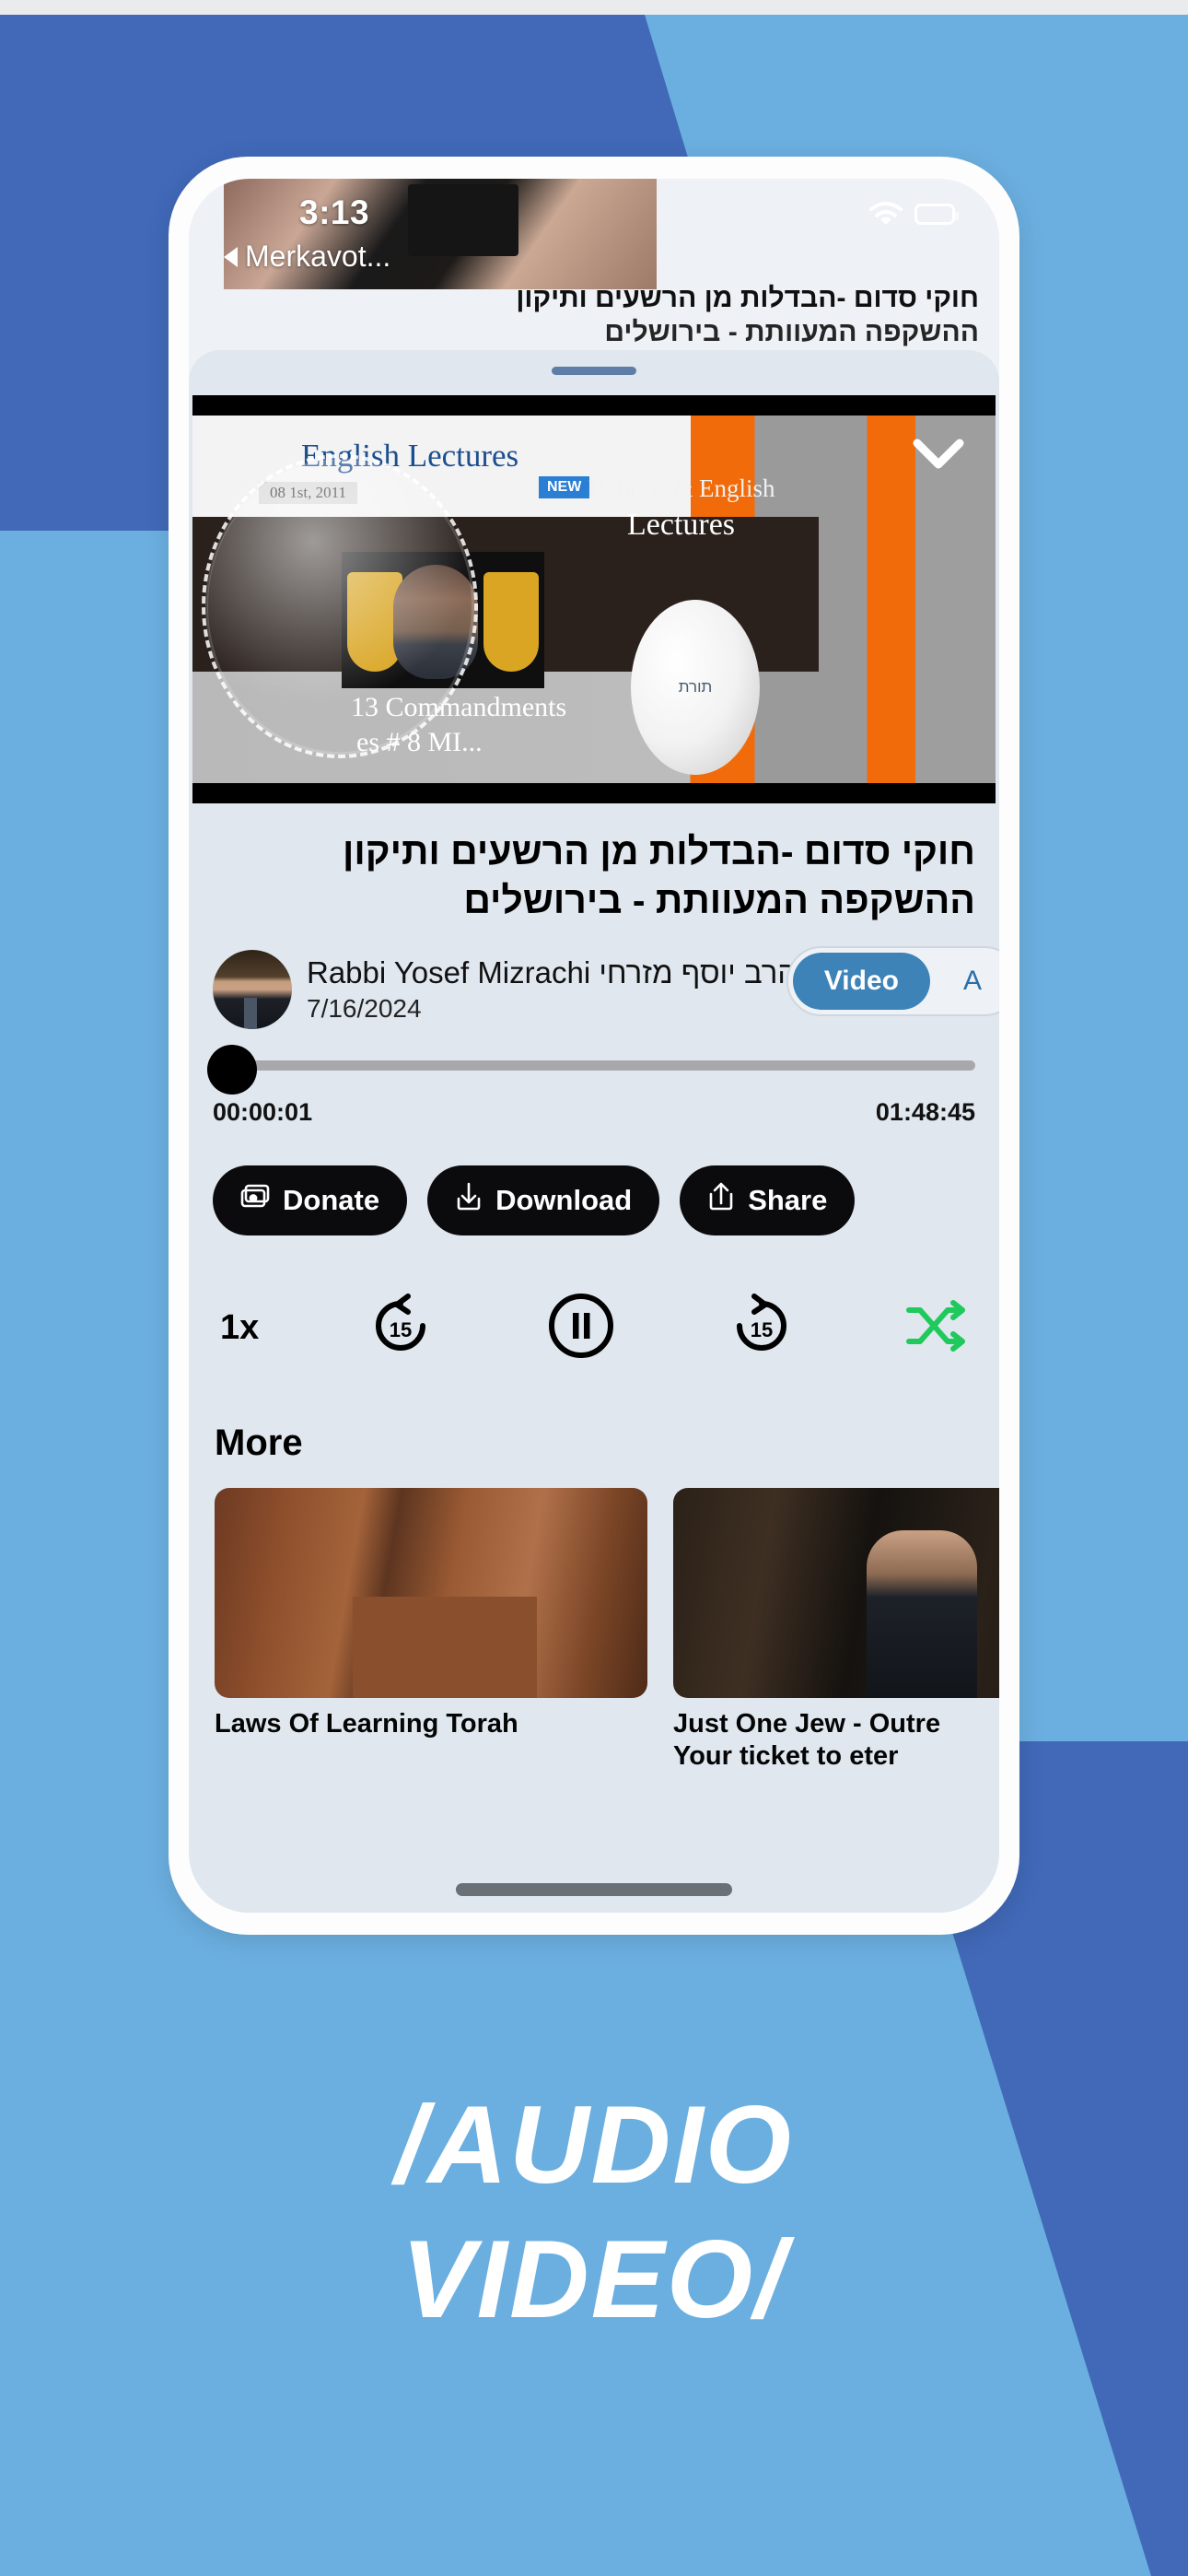  Describe the element at coordinates (861, 981) in the screenshot. I see `tab-video: Video` at that location.